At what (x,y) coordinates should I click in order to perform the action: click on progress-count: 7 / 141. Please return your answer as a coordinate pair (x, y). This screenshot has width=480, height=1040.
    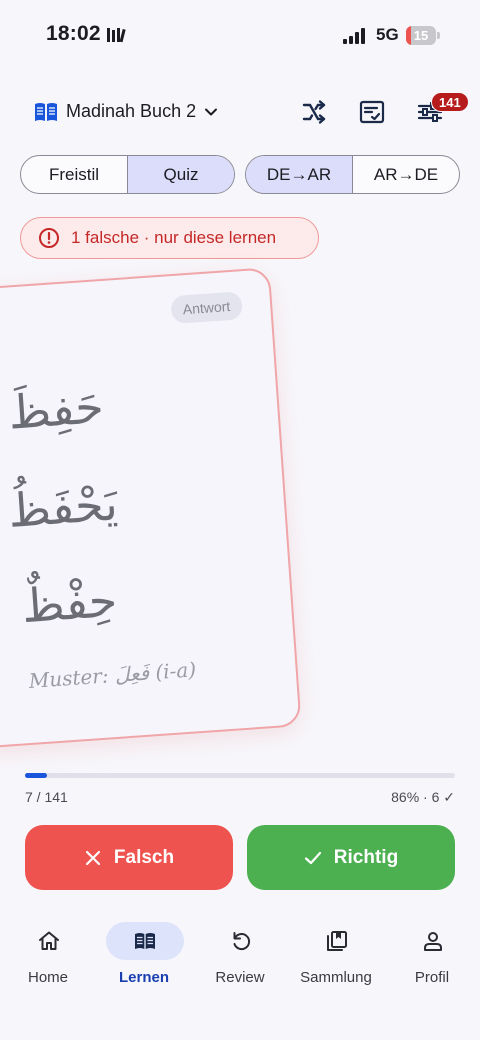
    Looking at the image, I should click on (46, 797).